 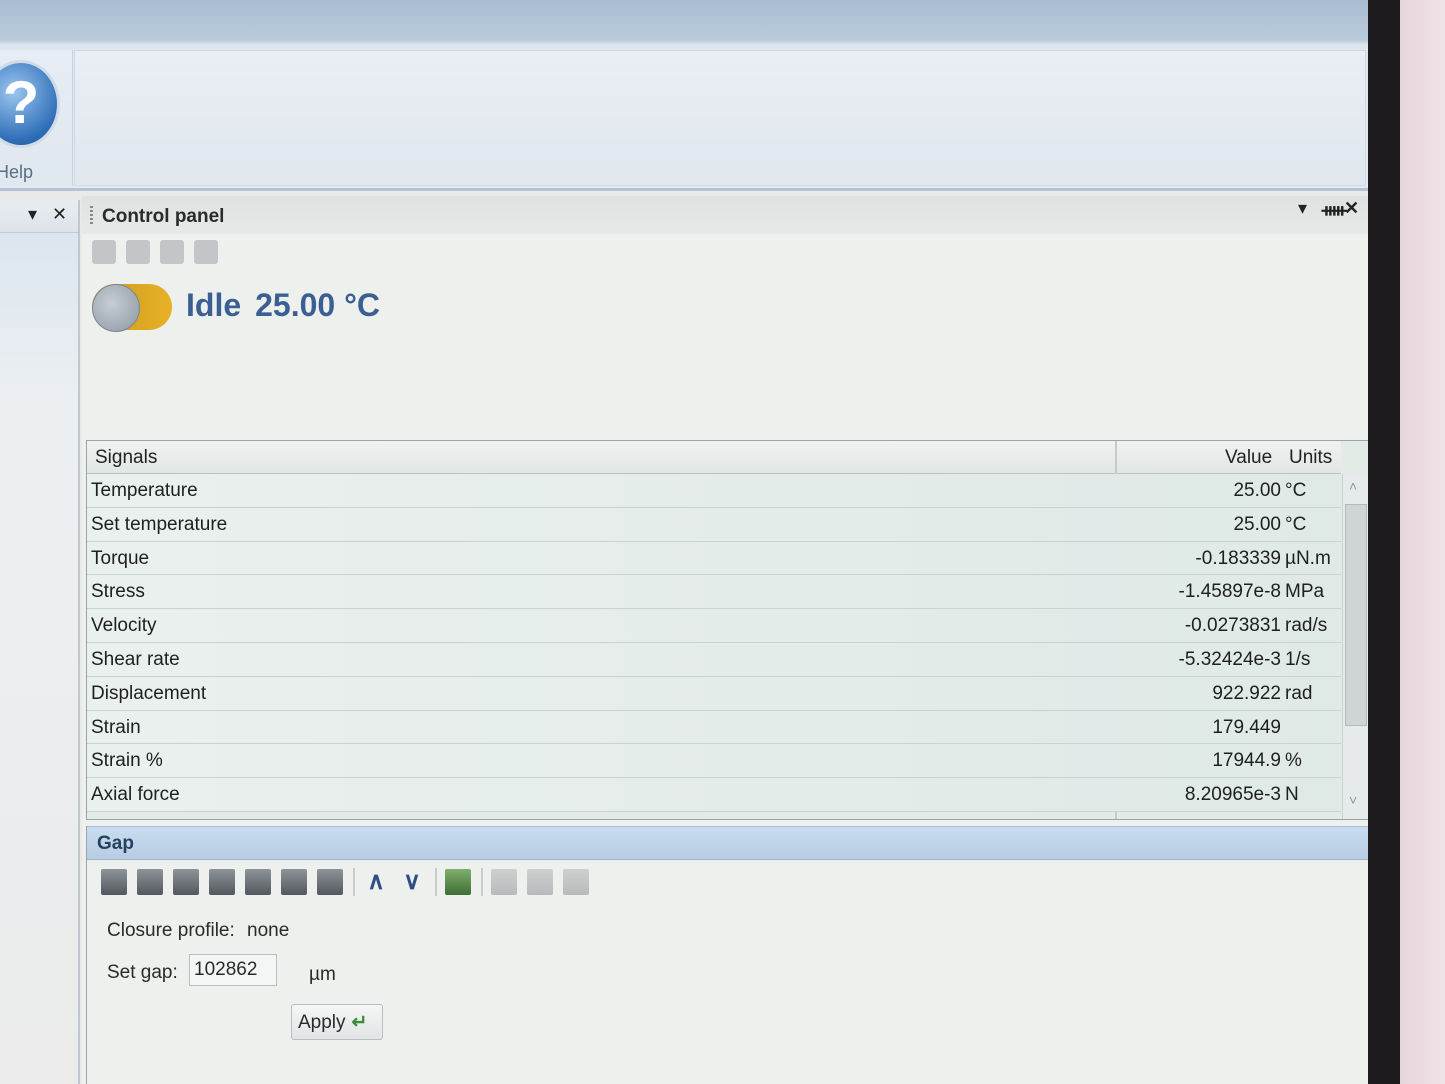 What do you see at coordinates (283, 305) in the screenshot?
I see `status-text: Idle 25.00 °C` at bounding box center [283, 305].